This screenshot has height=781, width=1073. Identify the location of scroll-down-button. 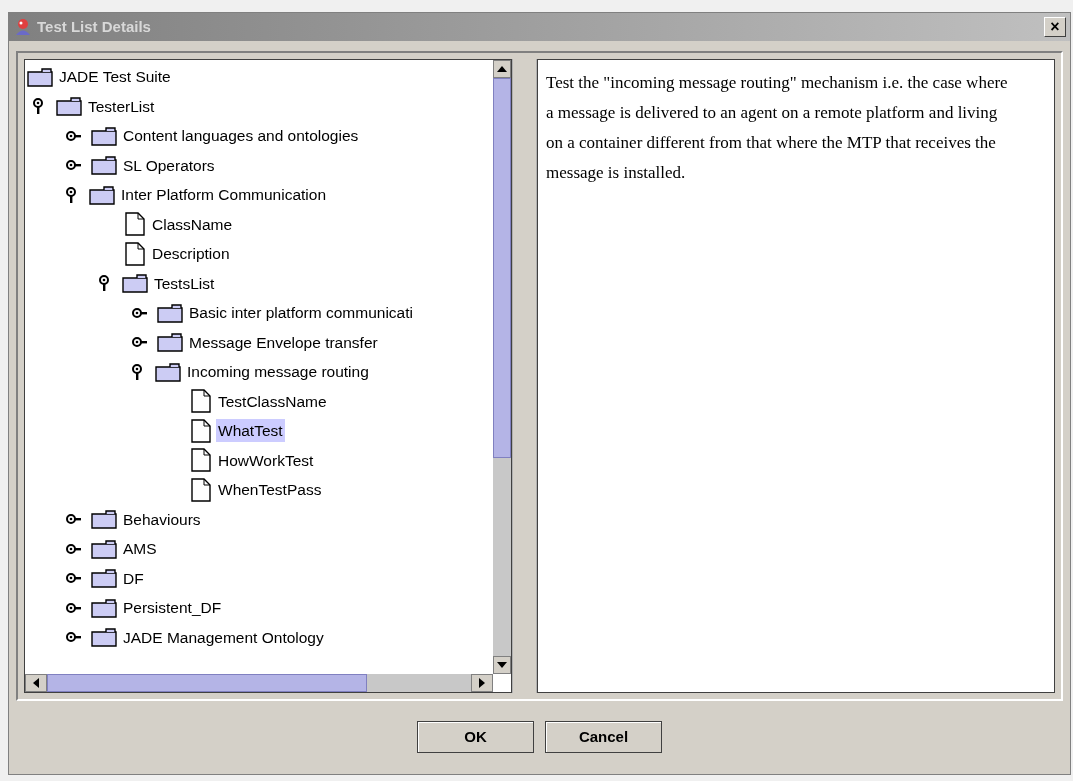
(502, 665).